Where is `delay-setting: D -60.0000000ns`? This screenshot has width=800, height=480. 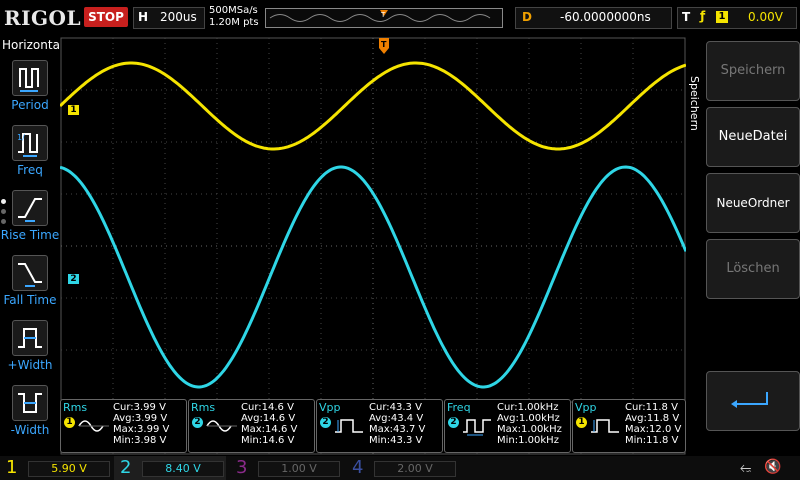
delay-setting: D -60.0000000ns is located at coordinates (593, 18).